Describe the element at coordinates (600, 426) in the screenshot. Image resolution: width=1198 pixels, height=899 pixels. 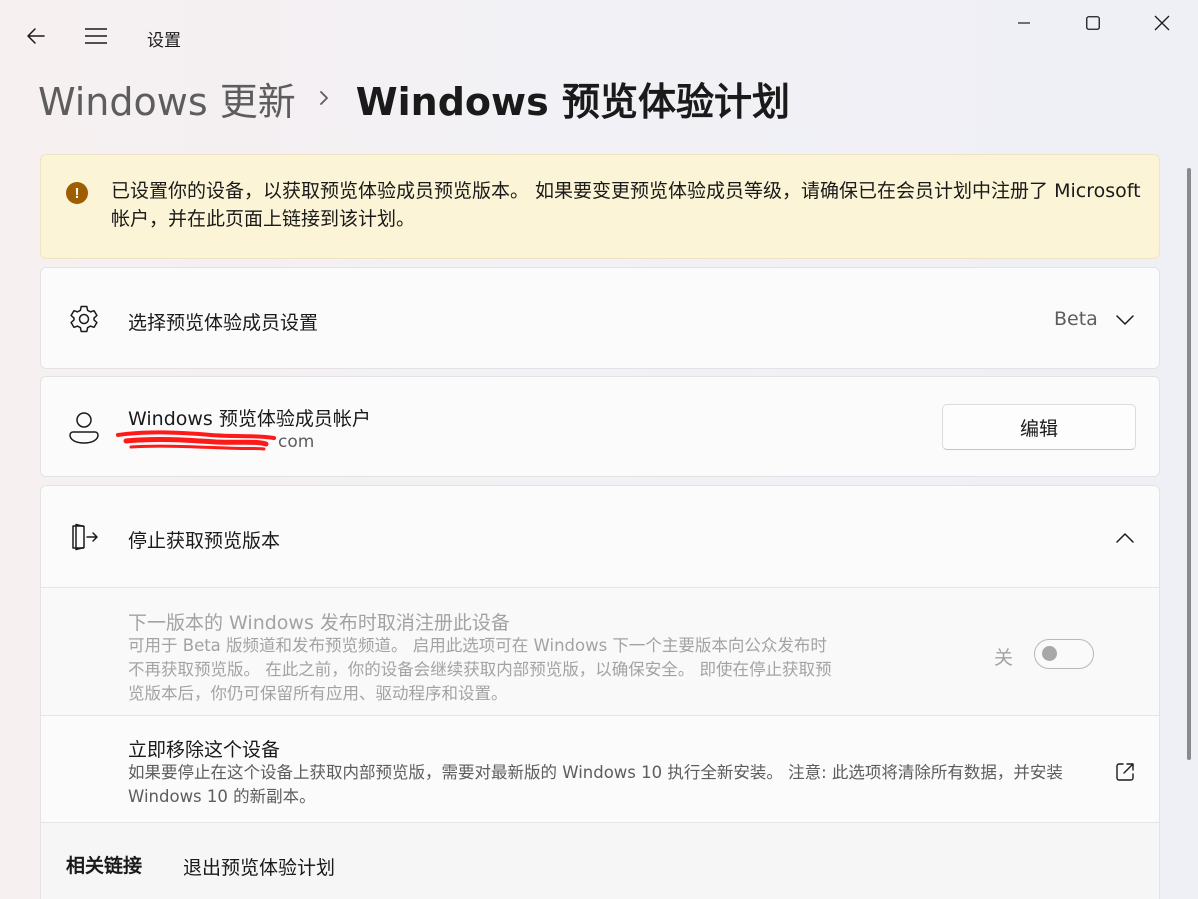
I see `insider-account-card: Windows 预览体验成员帐户 com 编辑` at that location.